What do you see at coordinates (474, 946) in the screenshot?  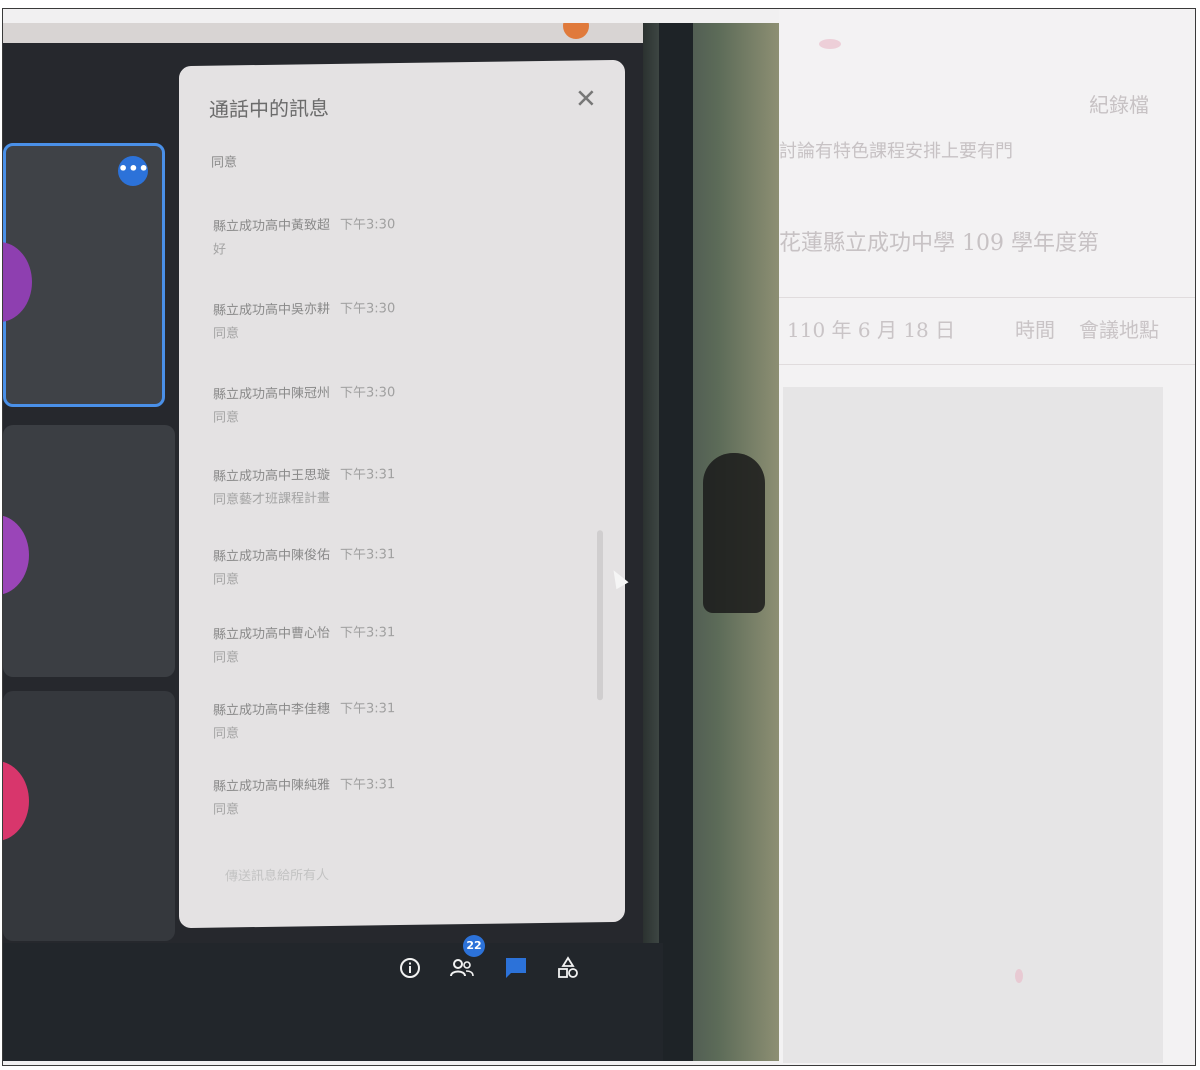 I see `participants-count-badge: 22` at bounding box center [474, 946].